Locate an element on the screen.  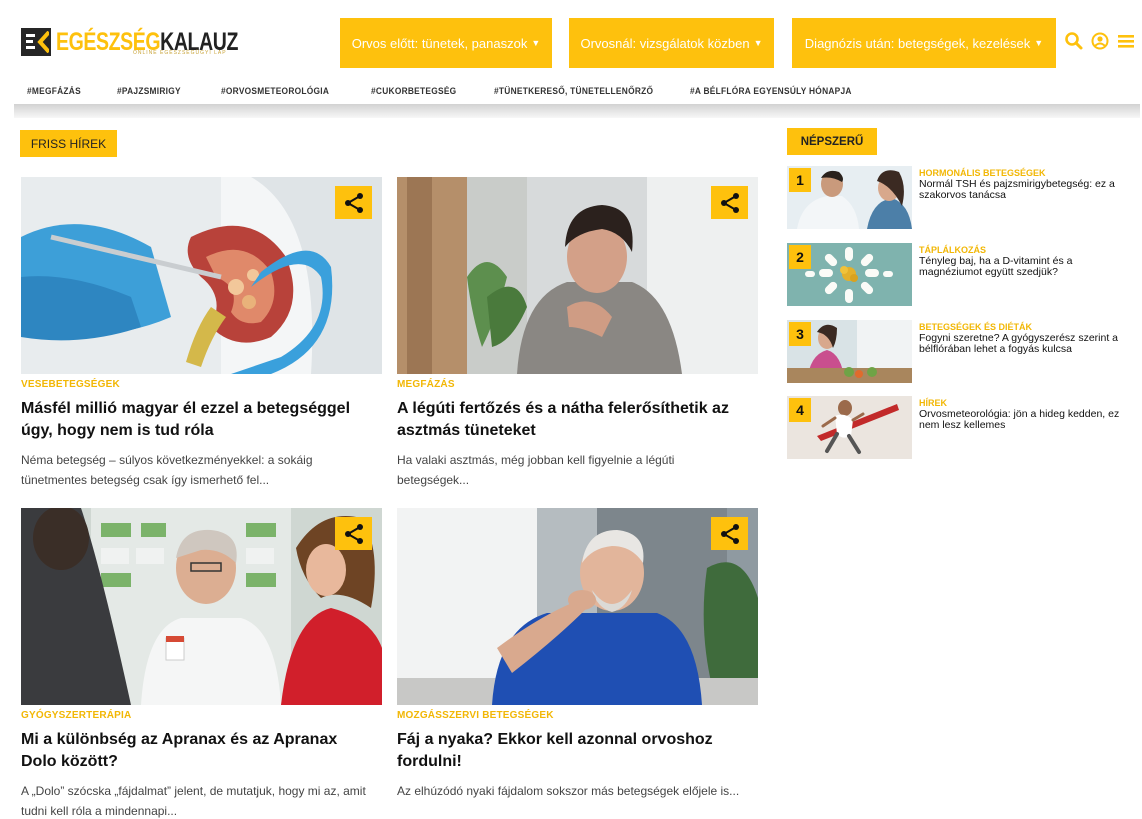
popular-thumbnail: 4 is located at coordinates (849, 427).